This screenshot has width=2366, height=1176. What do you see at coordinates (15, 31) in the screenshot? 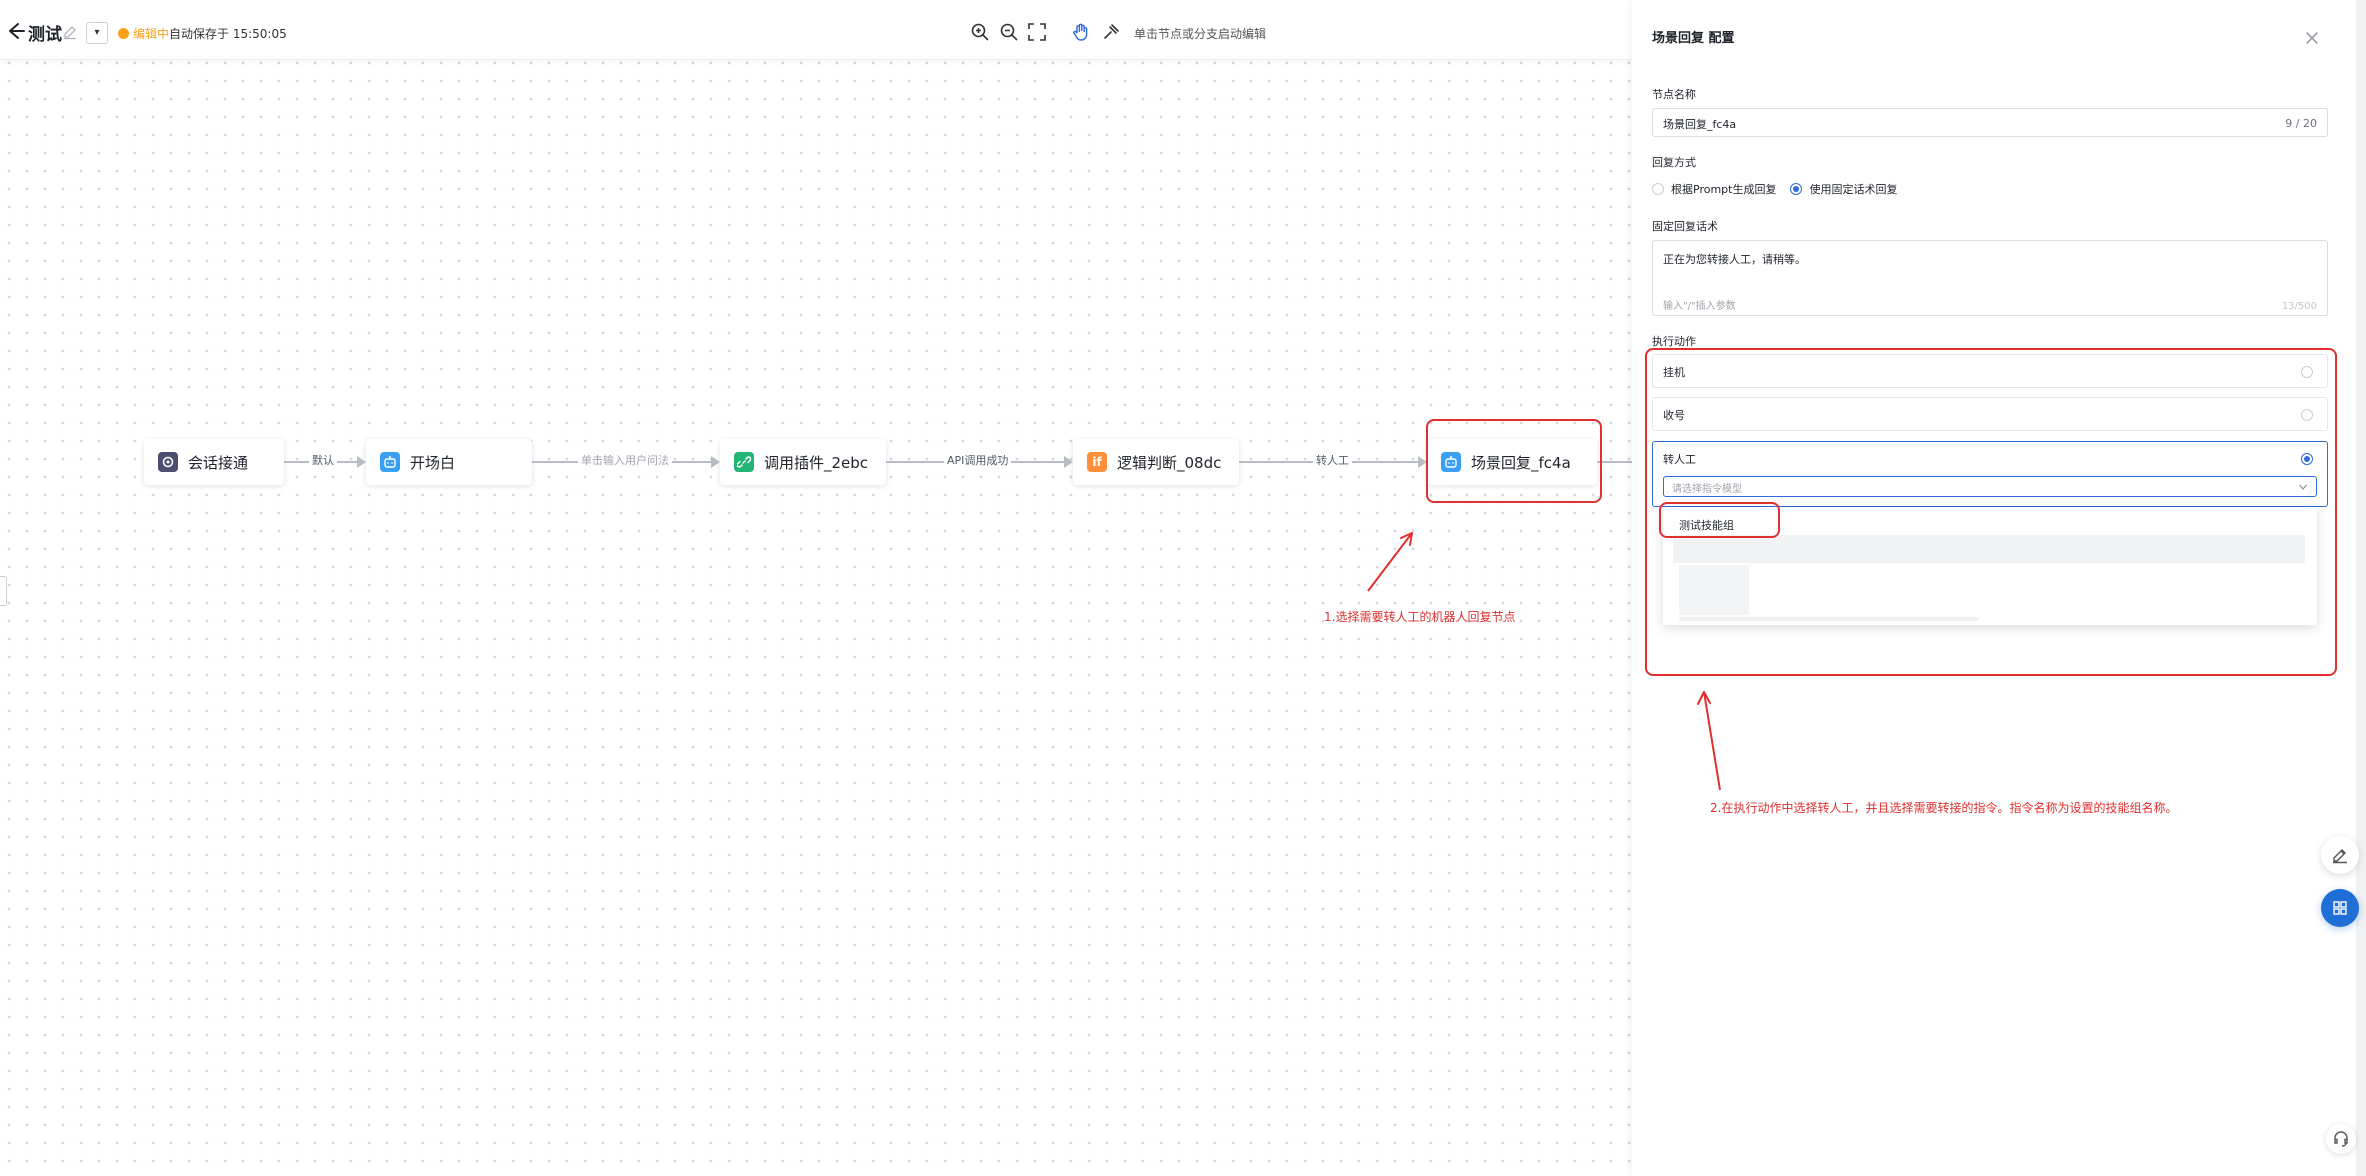
I see `back-arrow-icon` at bounding box center [15, 31].